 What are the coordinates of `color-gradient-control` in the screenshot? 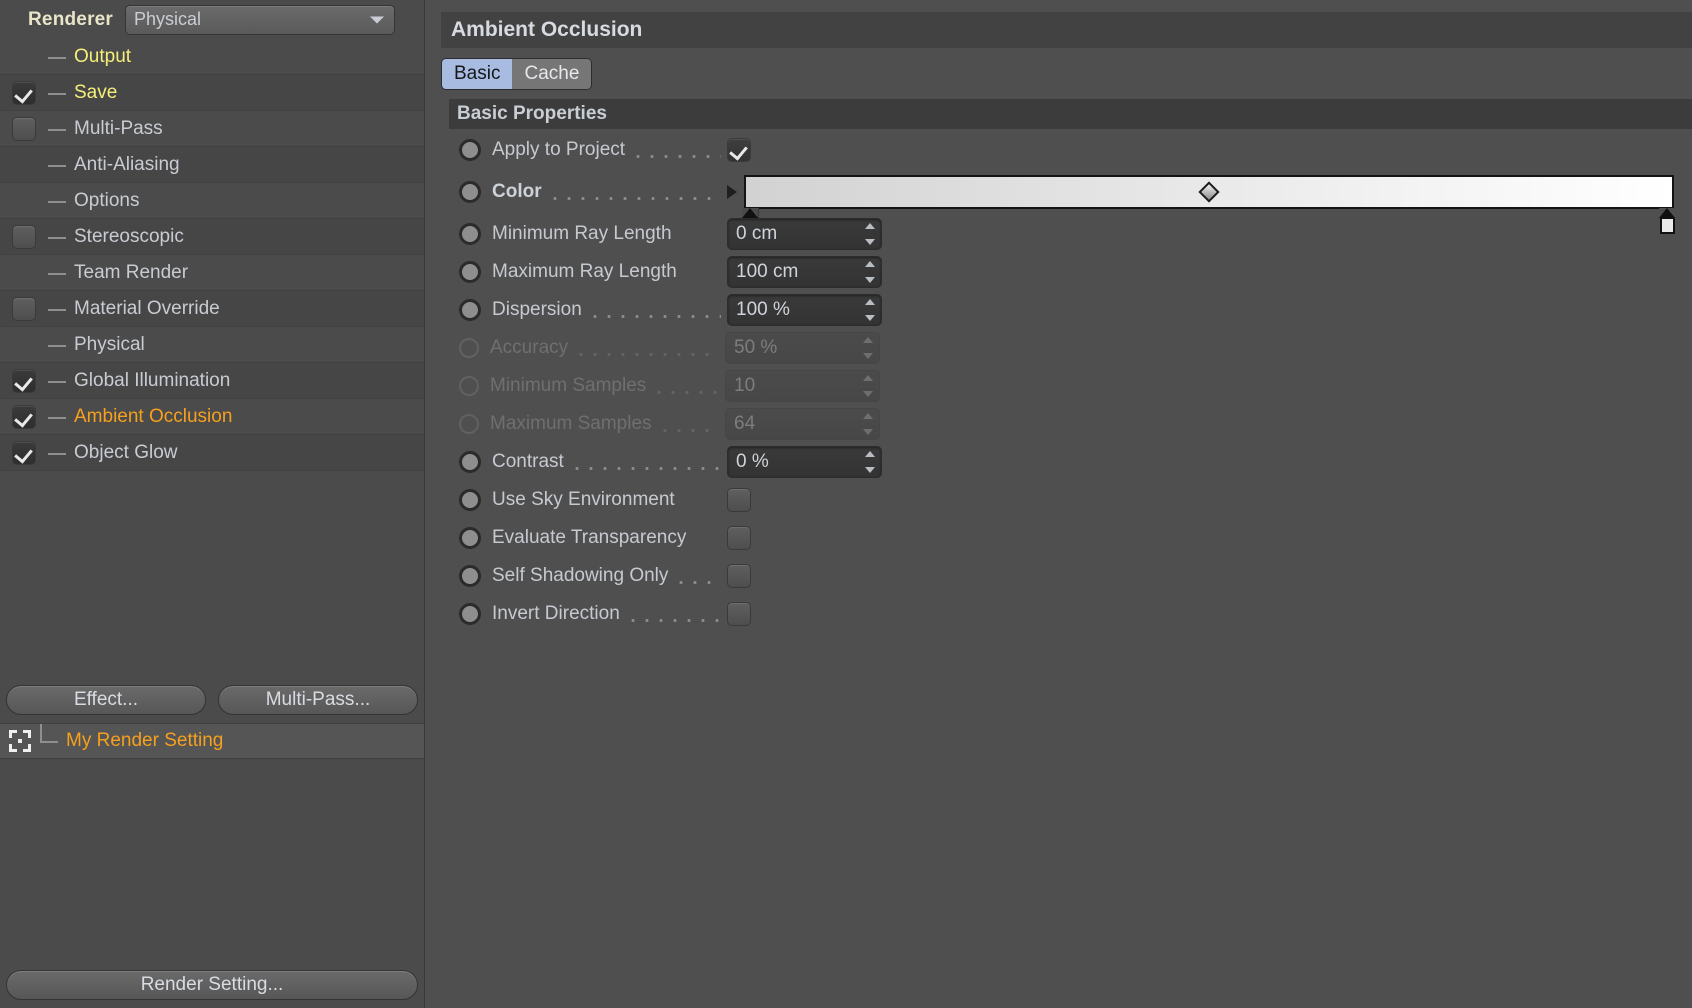 It's located at (1209, 204).